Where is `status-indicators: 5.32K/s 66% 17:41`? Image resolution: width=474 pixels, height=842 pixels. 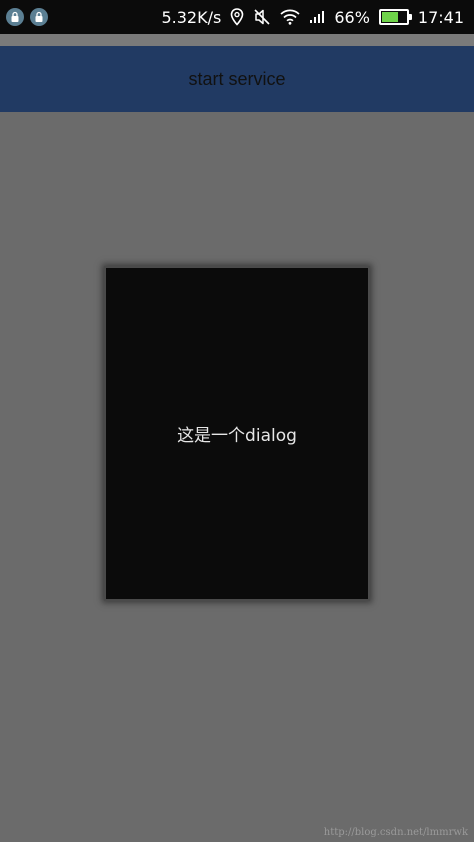
status-indicators: 5.32K/s 66% 17:41 is located at coordinates (312, 17).